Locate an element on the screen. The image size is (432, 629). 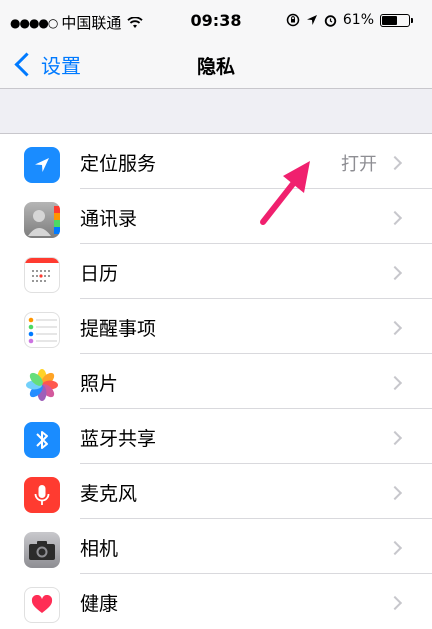
row-label: 日历 is located at coordinates (99, 274).